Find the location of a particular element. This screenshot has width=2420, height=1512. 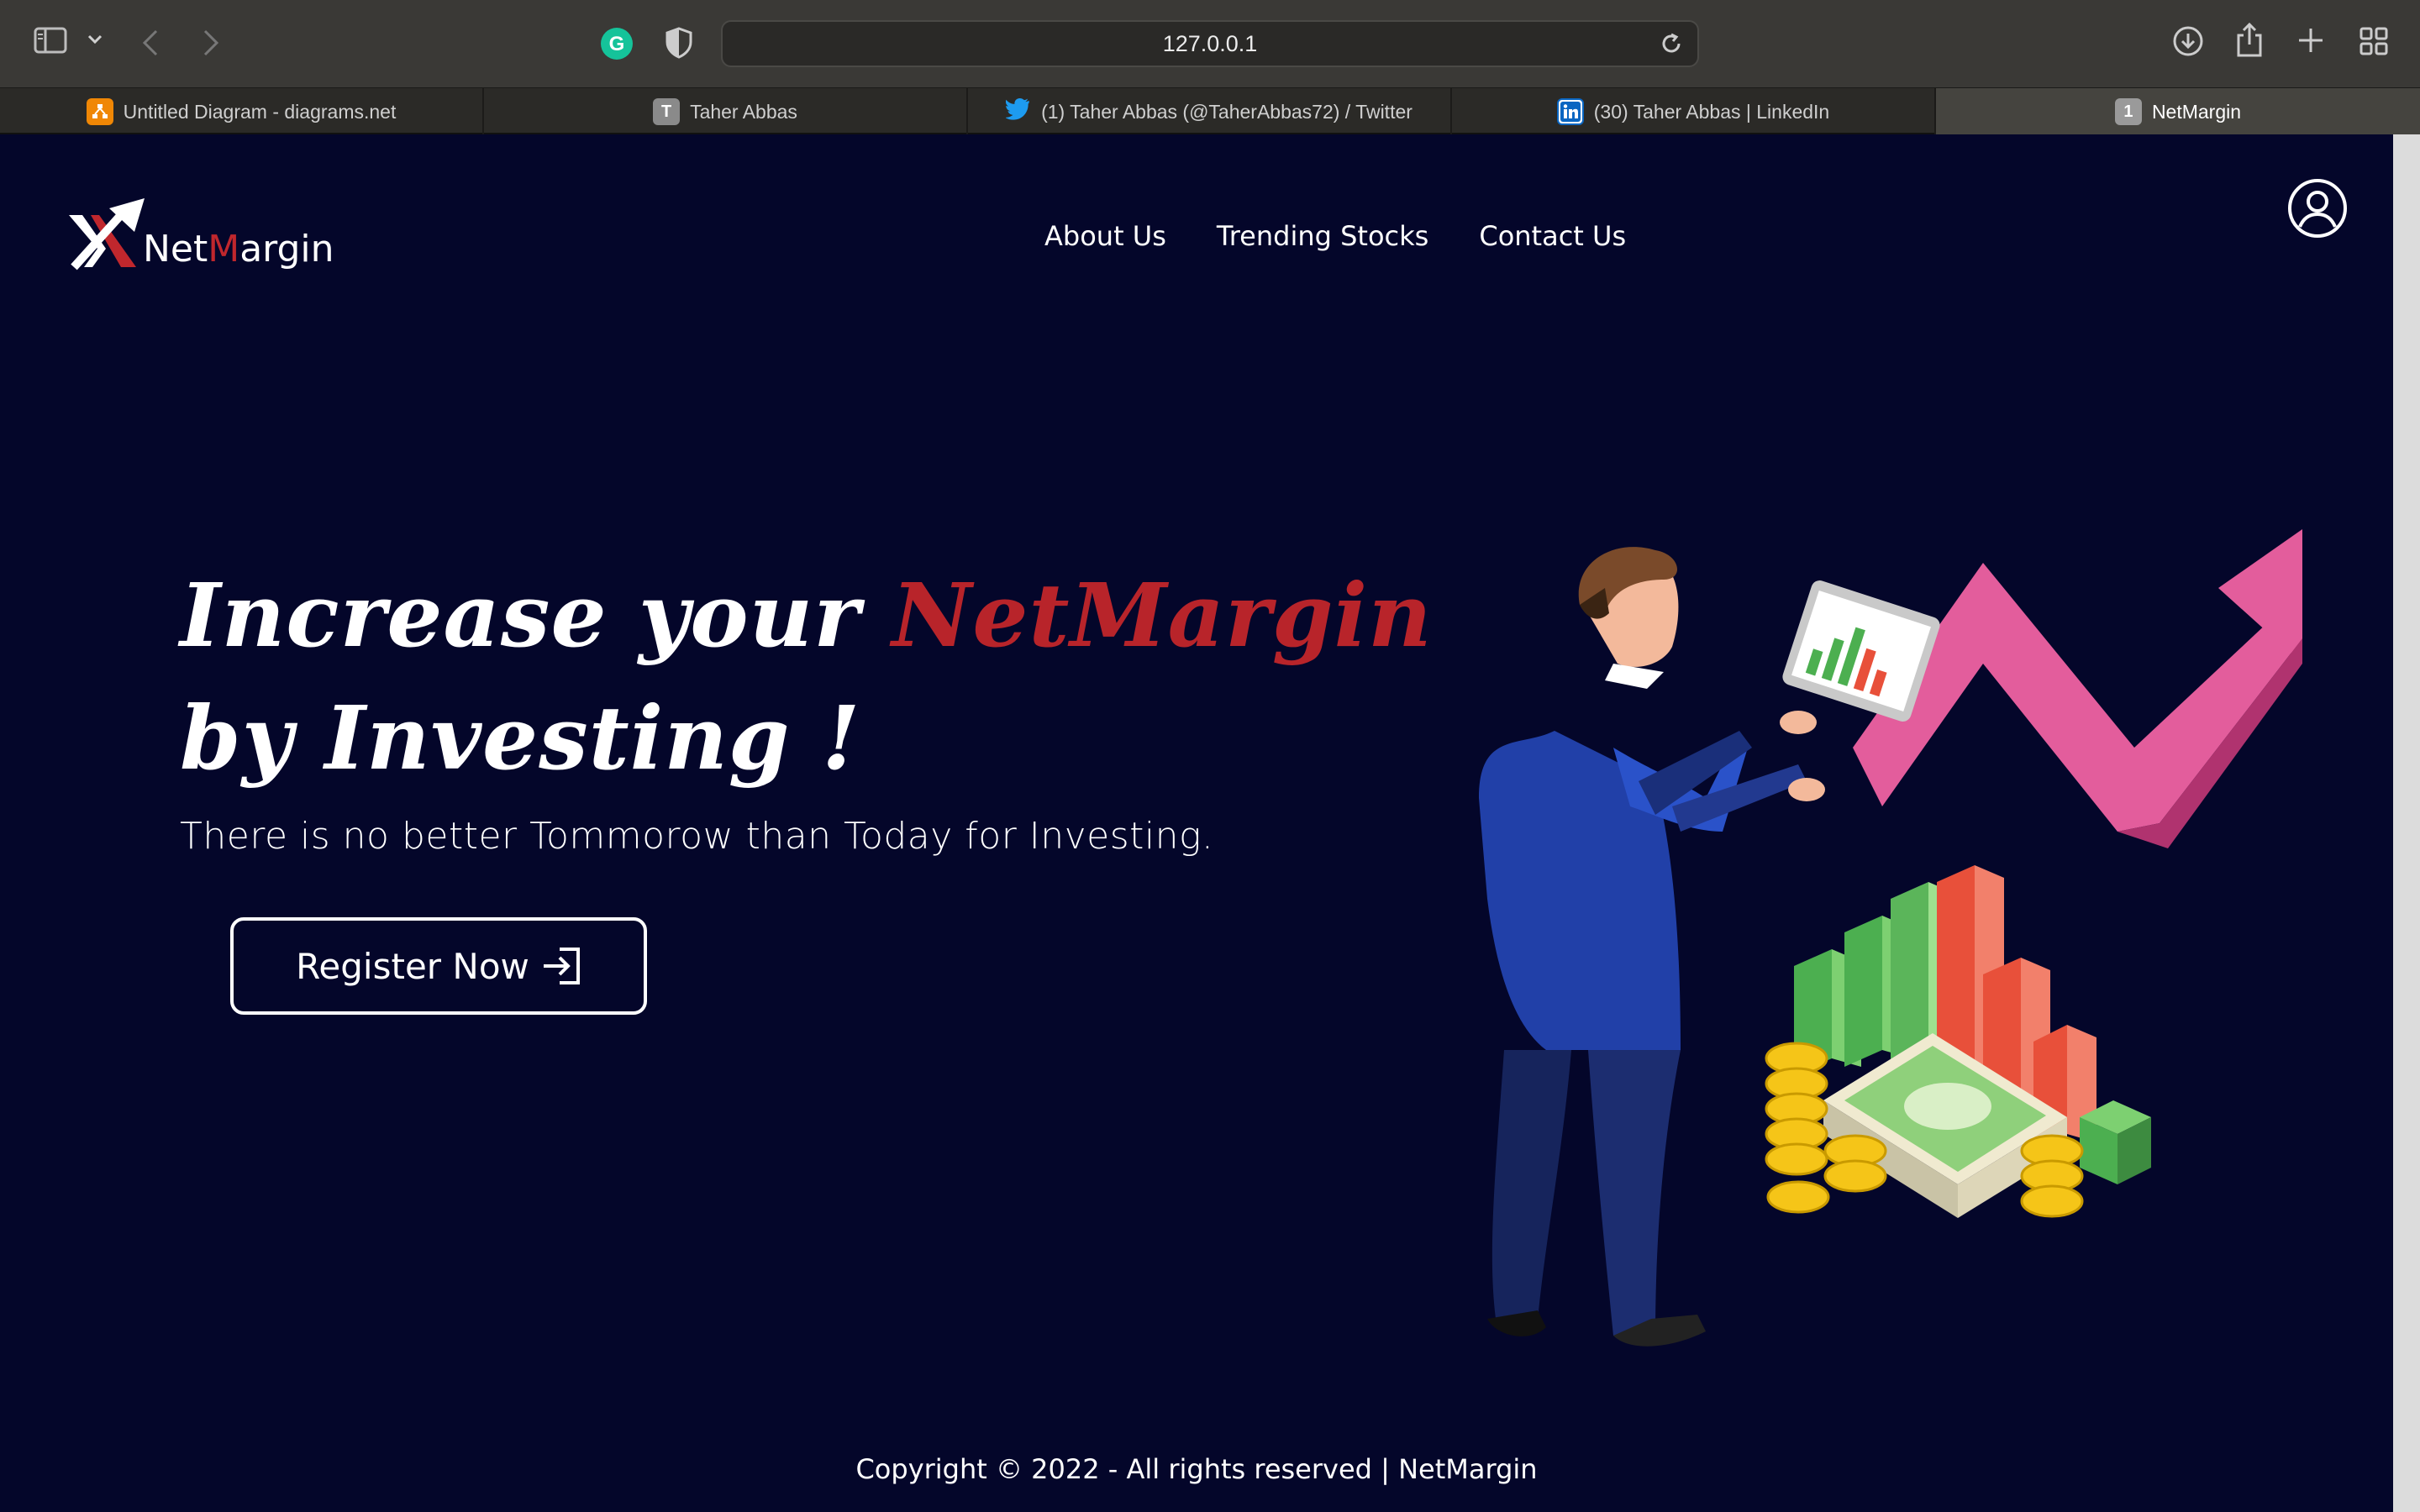

nav-contact-us: Contact Us is located at coordinates (1553, 236).